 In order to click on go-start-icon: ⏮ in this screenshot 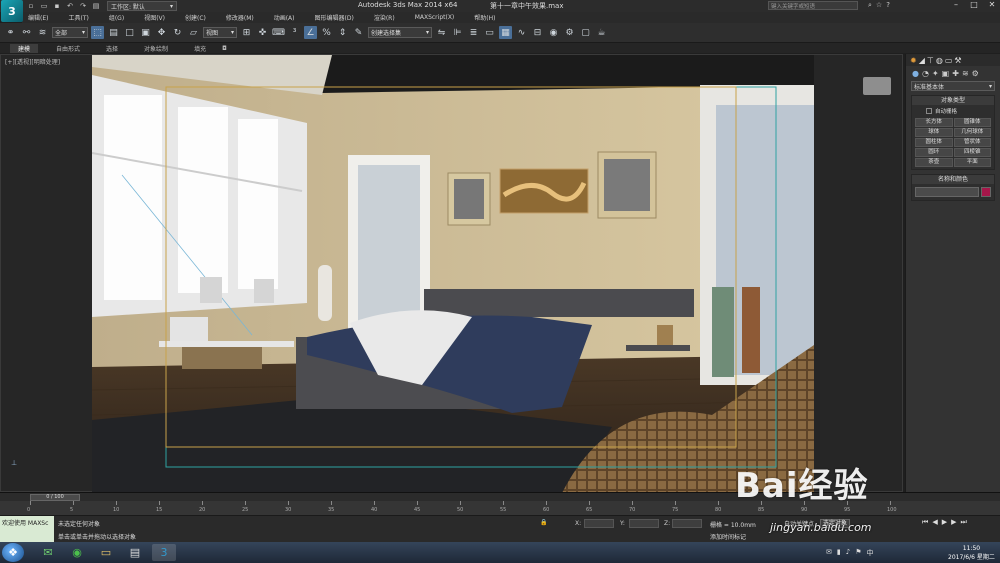, I will do `click(925, 522)`.